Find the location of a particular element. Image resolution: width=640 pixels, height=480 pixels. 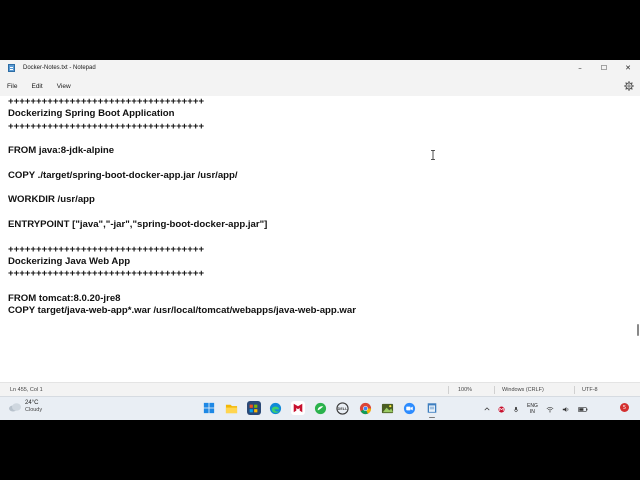

microphone-icon is located at coordinates (516, 409).